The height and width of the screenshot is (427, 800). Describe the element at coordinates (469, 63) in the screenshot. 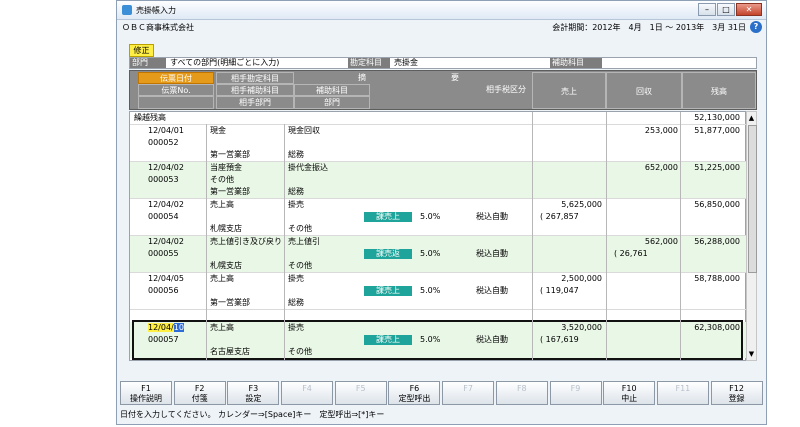

I see `account-field: 売掛金` at that location.